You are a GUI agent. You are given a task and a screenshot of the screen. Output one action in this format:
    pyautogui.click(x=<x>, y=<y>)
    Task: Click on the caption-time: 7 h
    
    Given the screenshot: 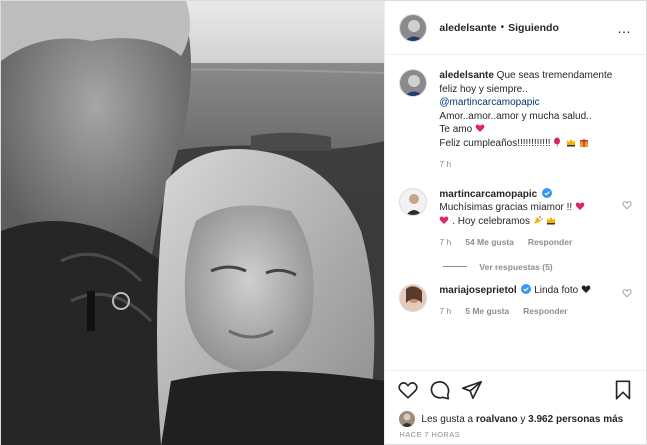 What is the action you would take?
    pyautogui.click(x=445, y=165)
    